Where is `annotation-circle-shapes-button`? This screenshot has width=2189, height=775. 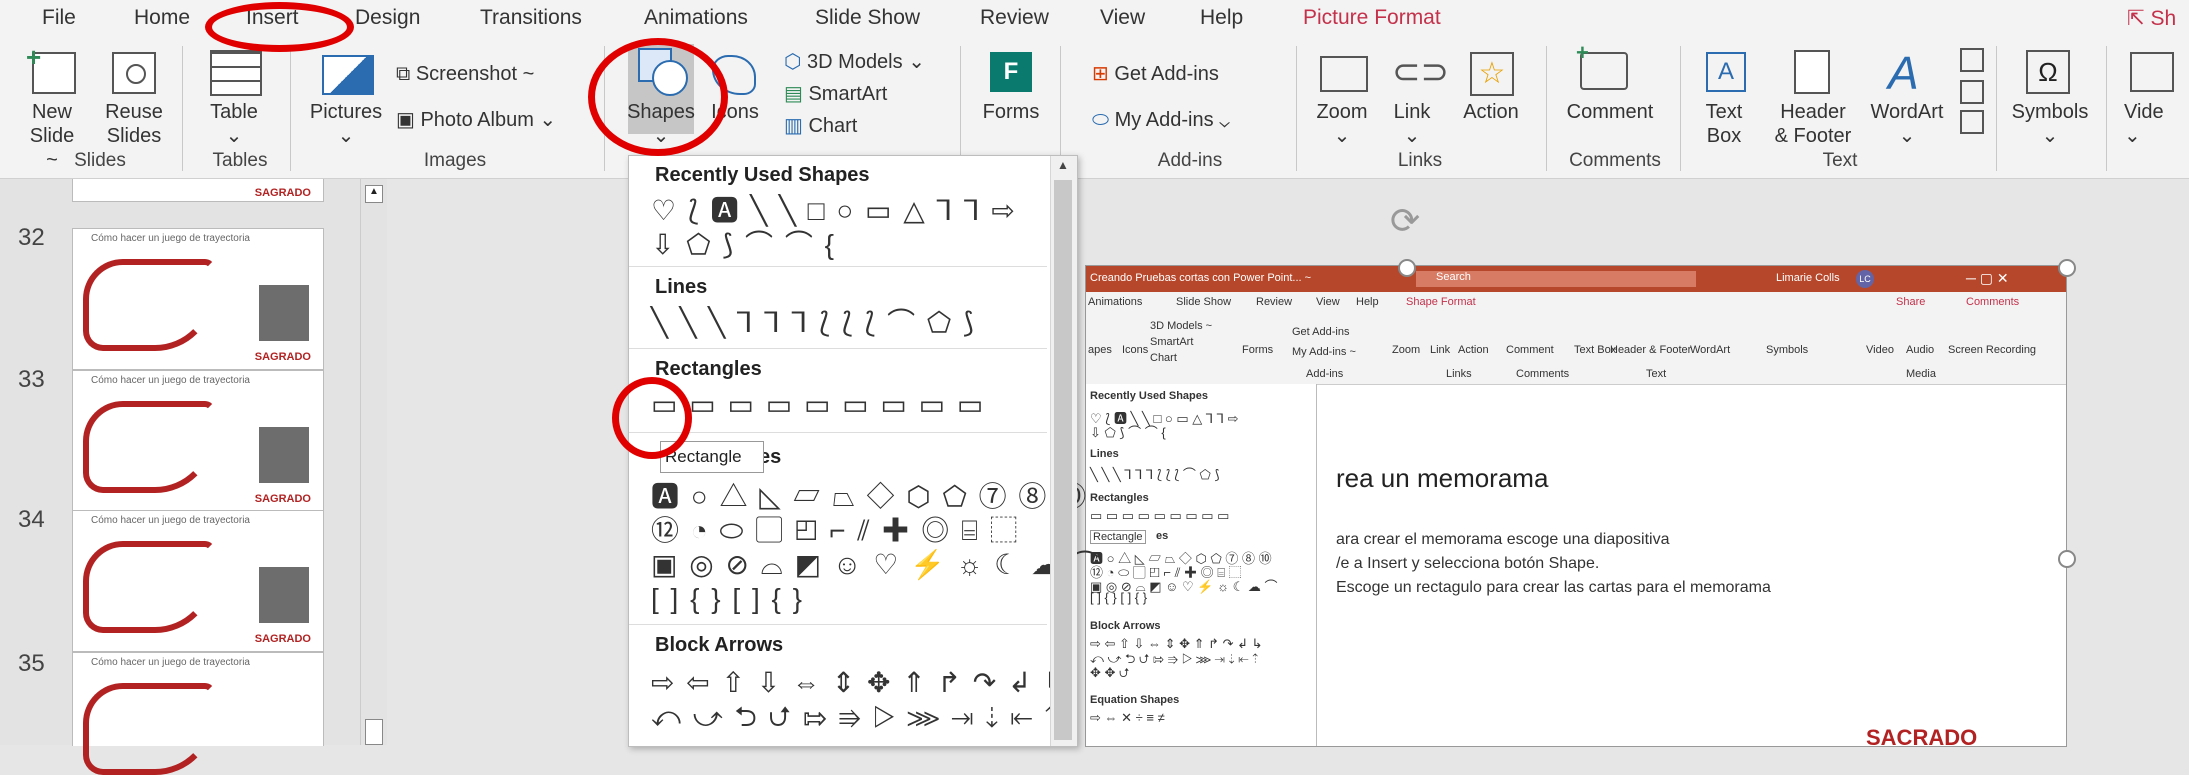 annotation-circle-shapes-button is located at coordinates (658, 97).